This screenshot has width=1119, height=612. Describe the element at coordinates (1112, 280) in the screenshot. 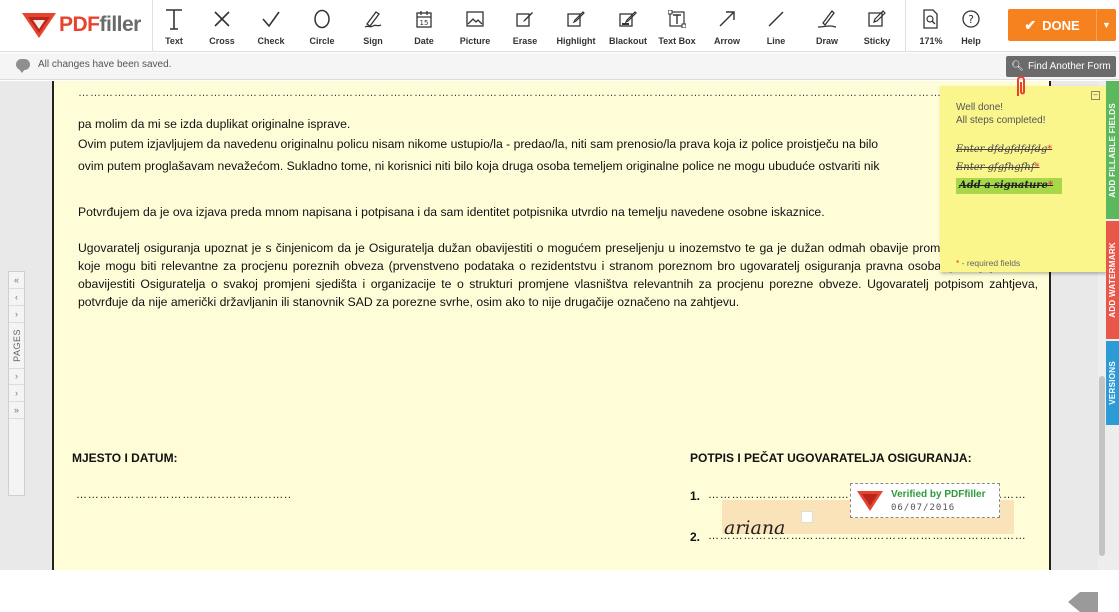

I see `tab-add-watermark: ADD WATERMARK` at that location.